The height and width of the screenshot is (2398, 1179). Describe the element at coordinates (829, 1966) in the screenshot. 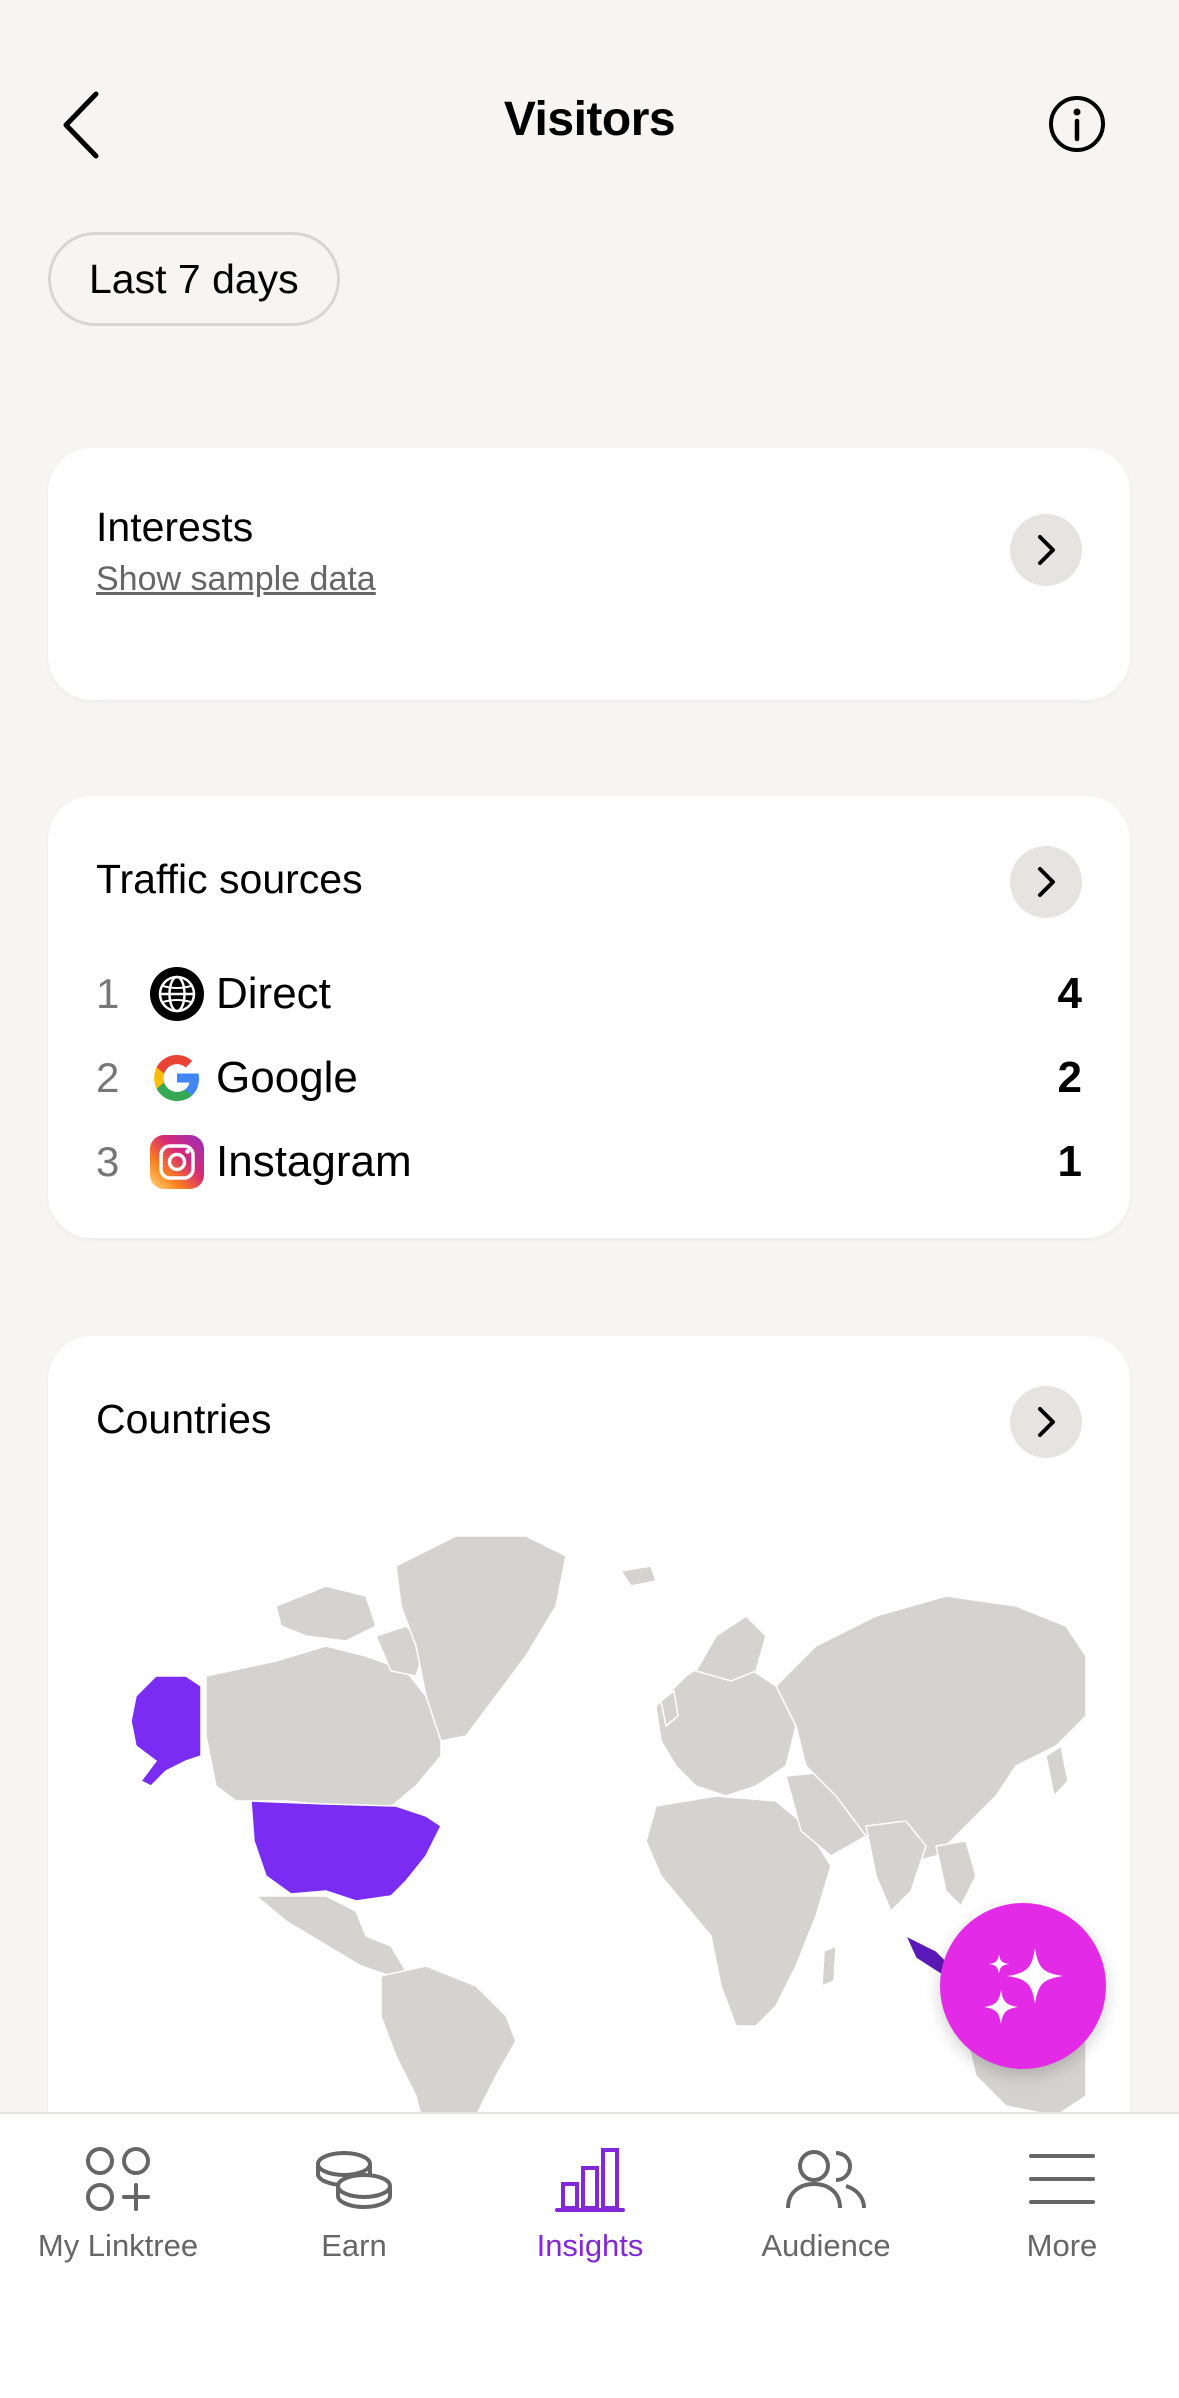

I see `map-region-madagascar` at that location.